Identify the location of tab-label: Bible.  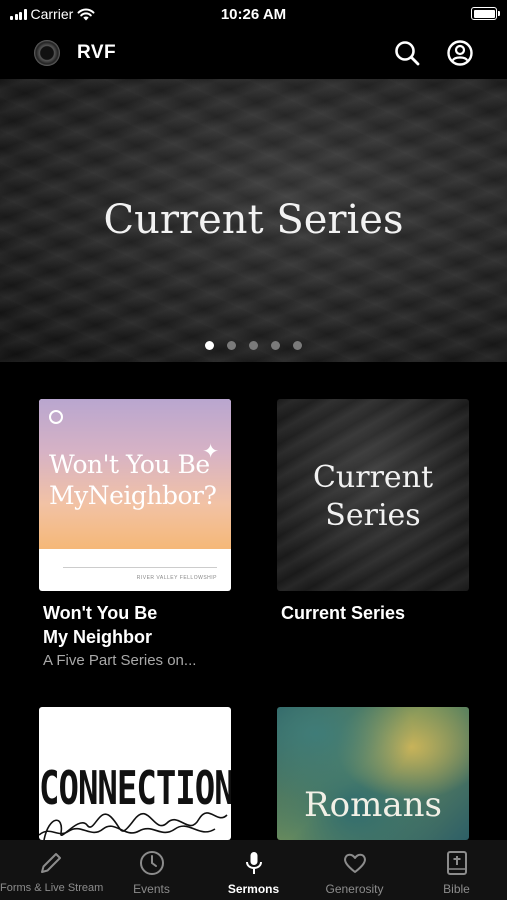
(456, 889).